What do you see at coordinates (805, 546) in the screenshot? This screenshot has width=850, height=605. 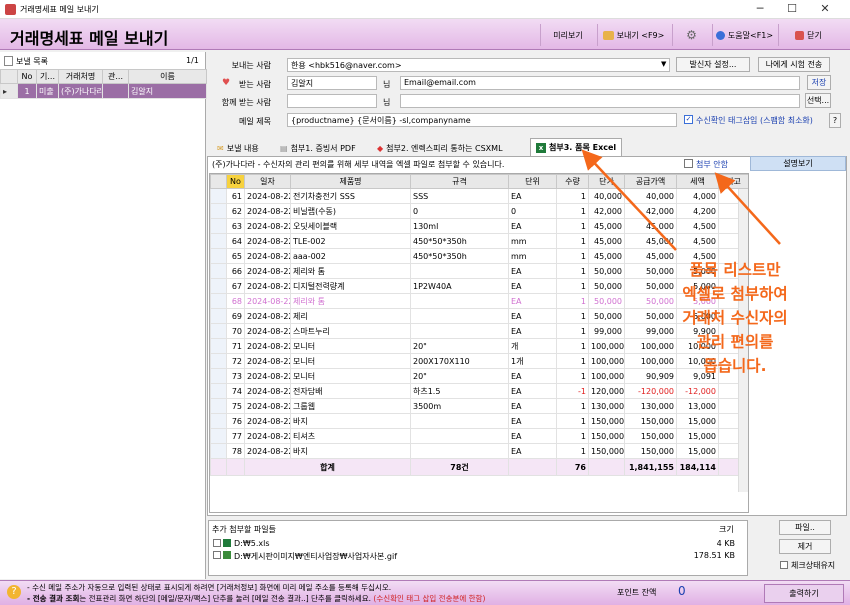 I see `remove-file-button: 제거` at bounding box center [805, 546].